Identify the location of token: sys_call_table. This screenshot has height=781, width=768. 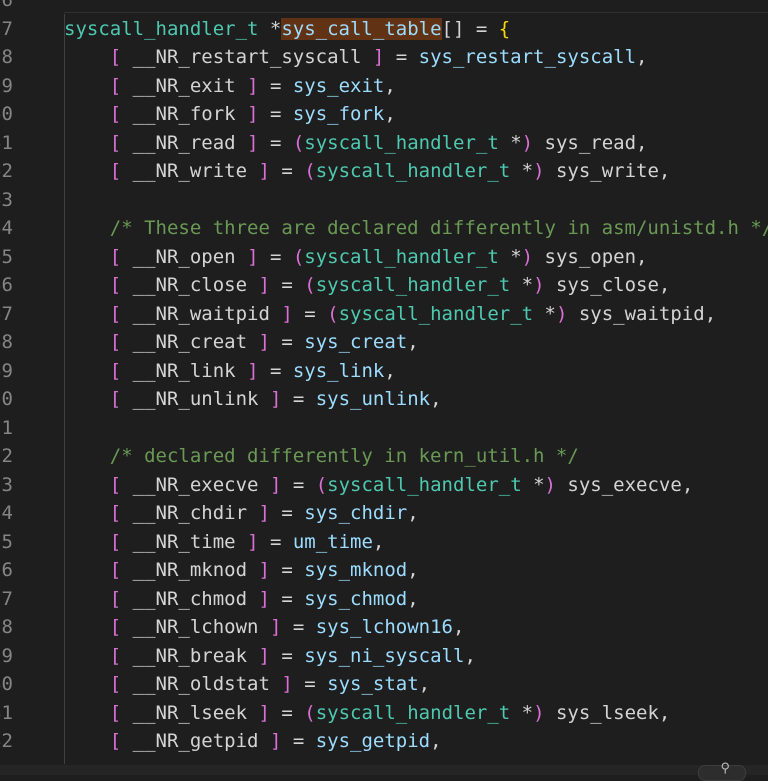
(361, 28).